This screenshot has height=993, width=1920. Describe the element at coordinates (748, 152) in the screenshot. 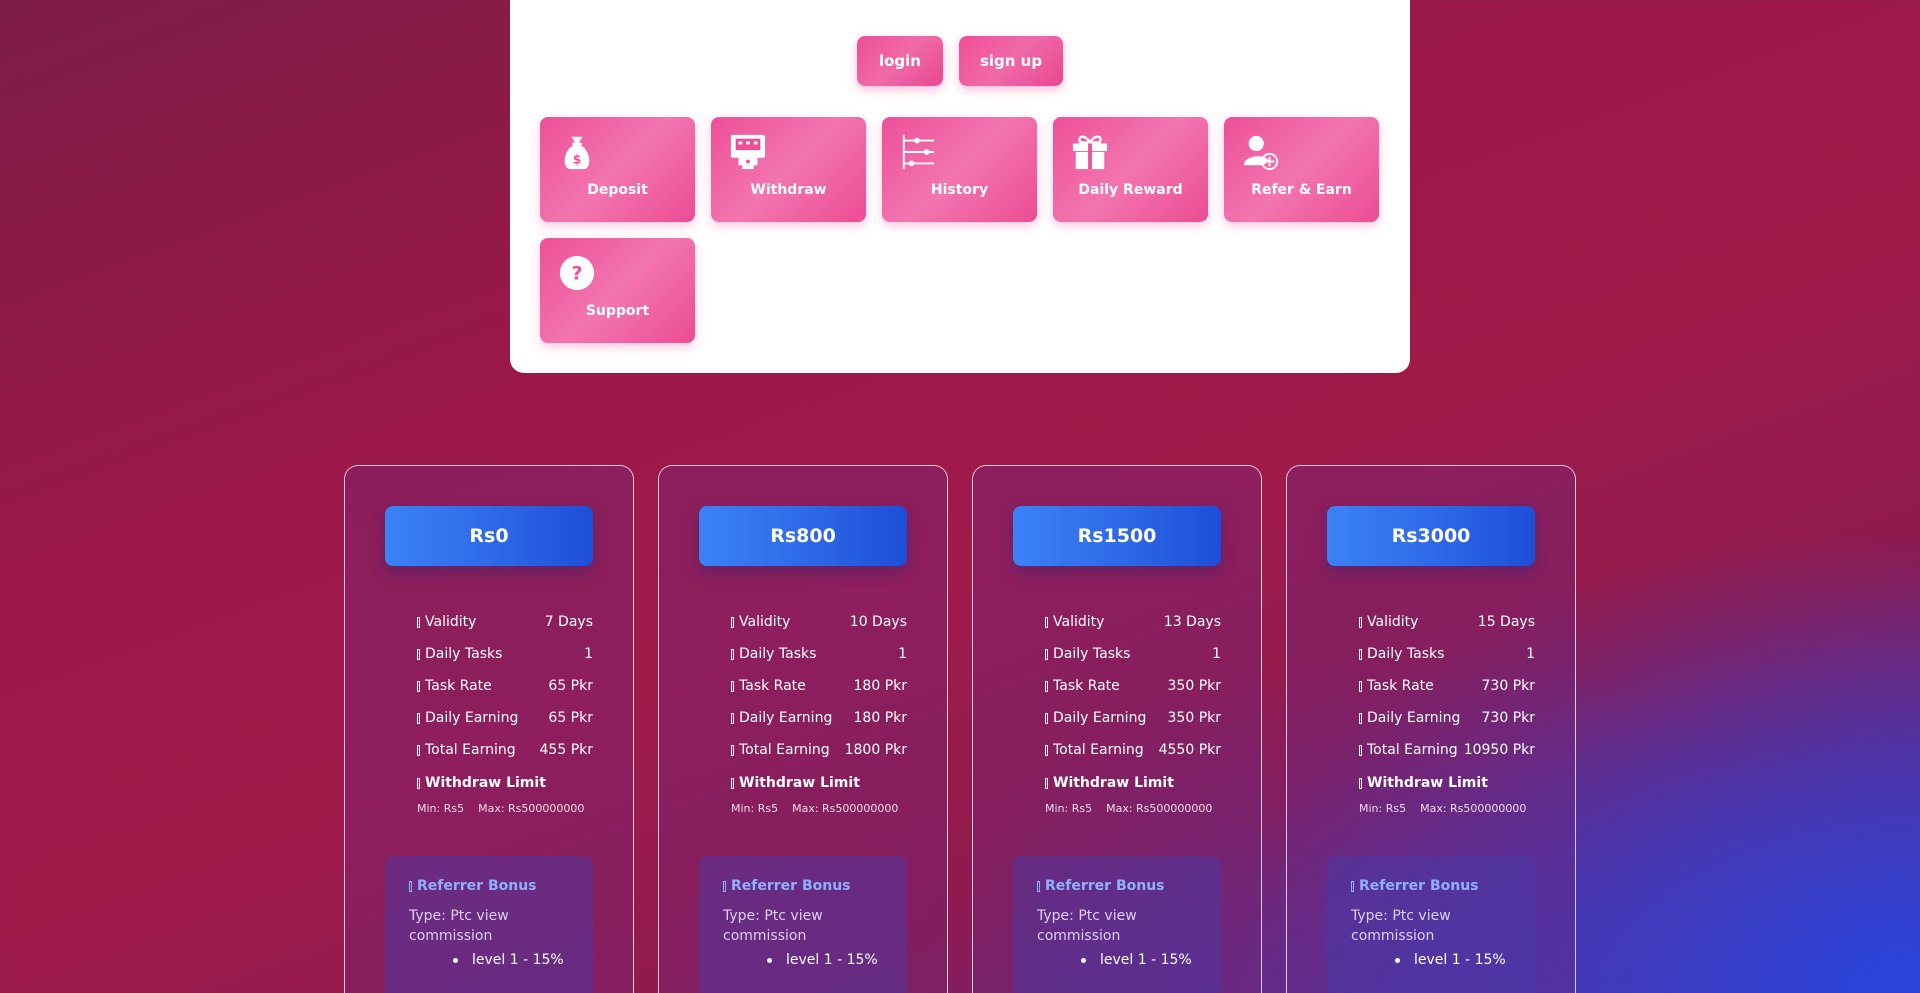

I see `atm-icon` at that location.